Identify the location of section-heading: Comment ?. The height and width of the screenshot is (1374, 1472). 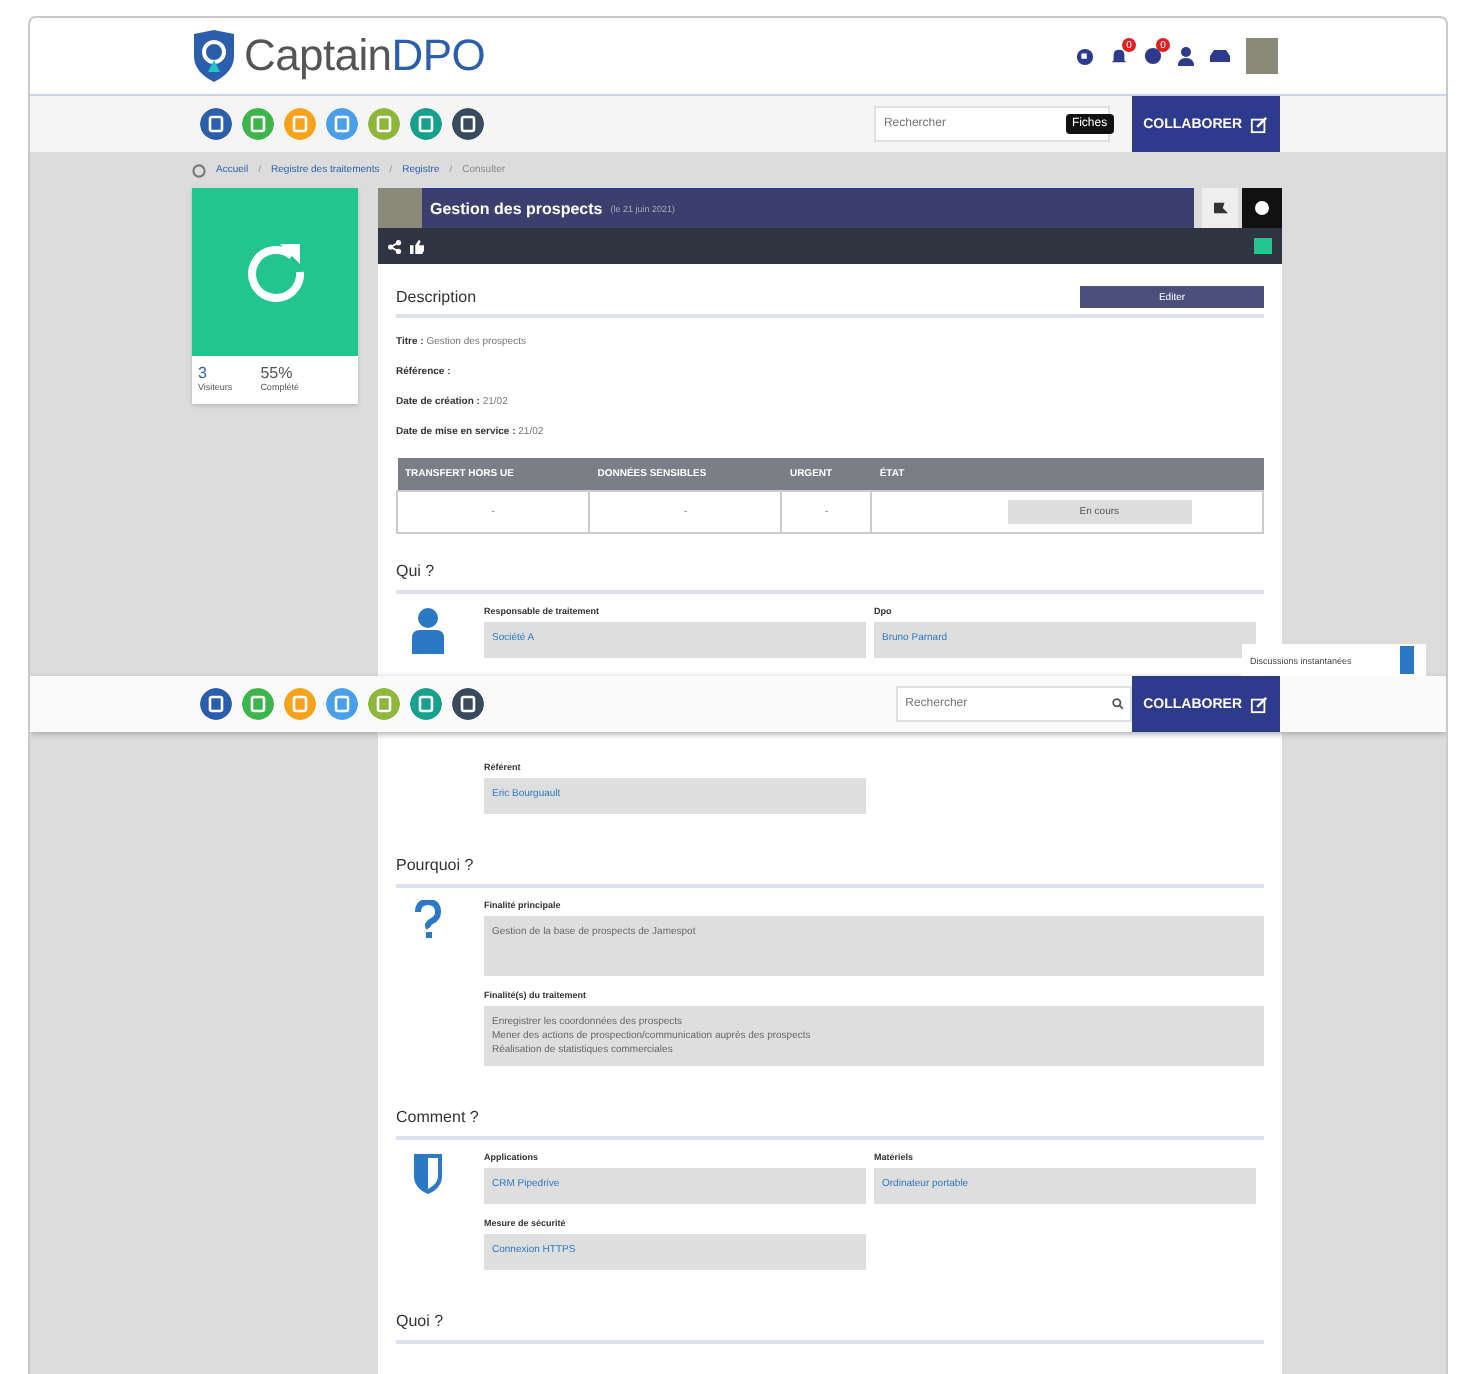
(438, 1117).